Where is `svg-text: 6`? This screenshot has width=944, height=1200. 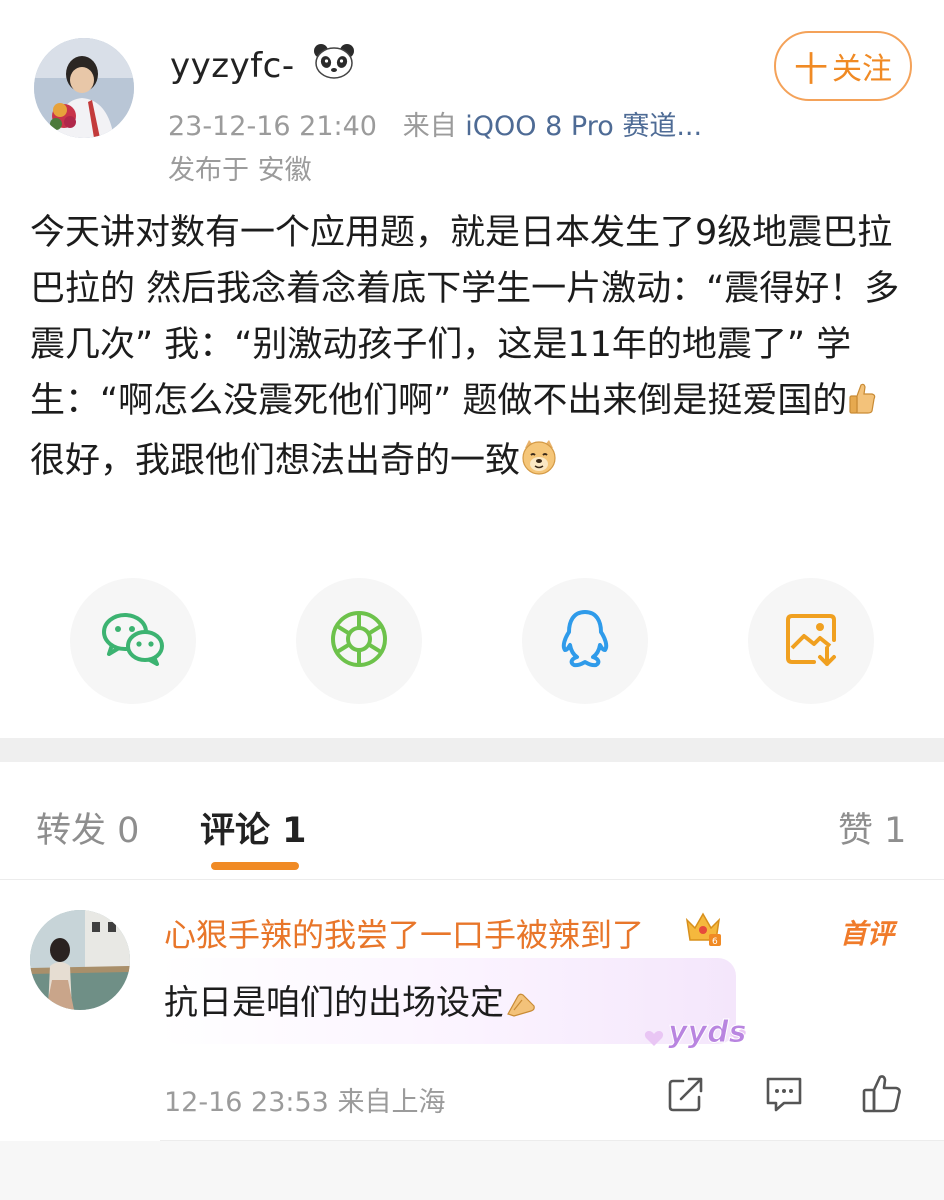 svg-text: 6 is located at coordinates (715, 942).